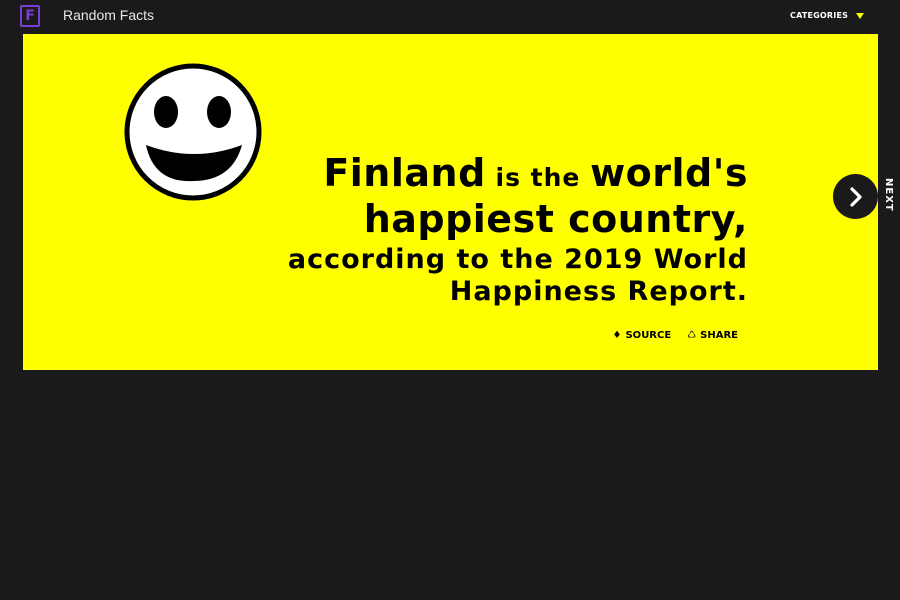  I want to click on categories-dropdown: CATEGORIES, so click(827, 15).